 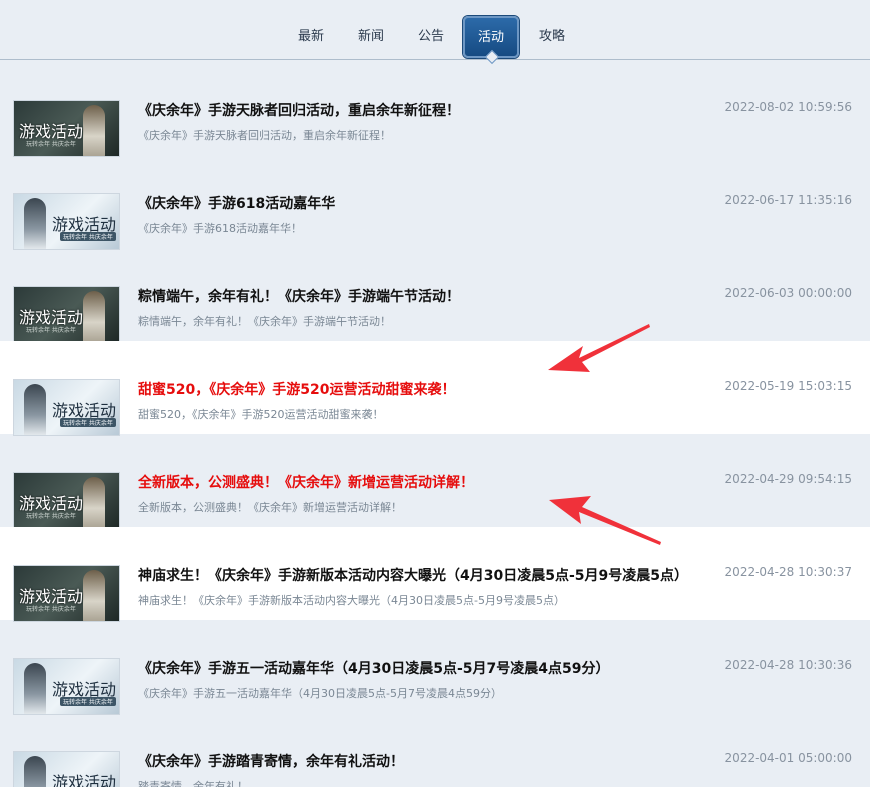 I want to click on article-date: 2022-05-19 15:03:15, so click(x=788, y=386).